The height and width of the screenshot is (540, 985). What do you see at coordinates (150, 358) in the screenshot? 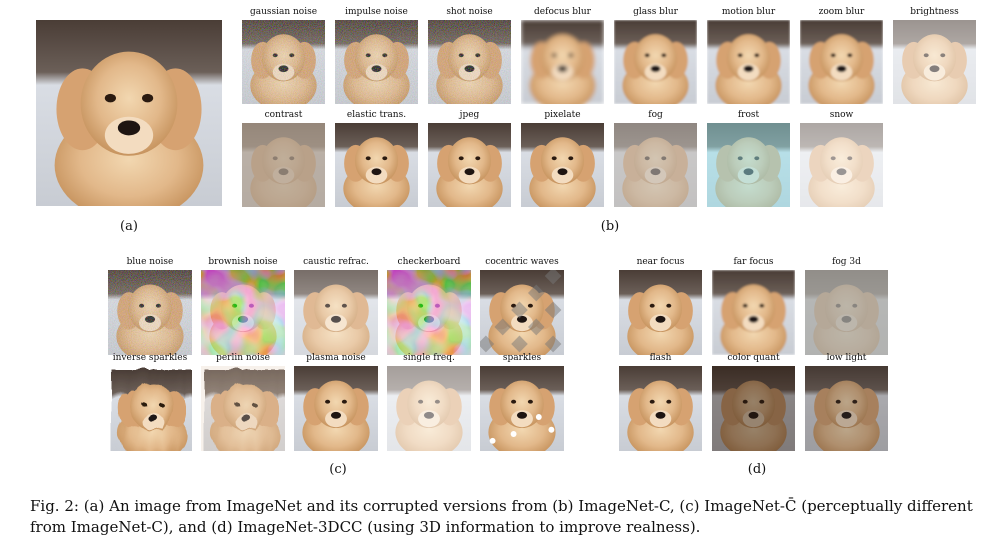
I see `label-inverse-sparkles: inverse sparkles` at bounding box center [150, 358].